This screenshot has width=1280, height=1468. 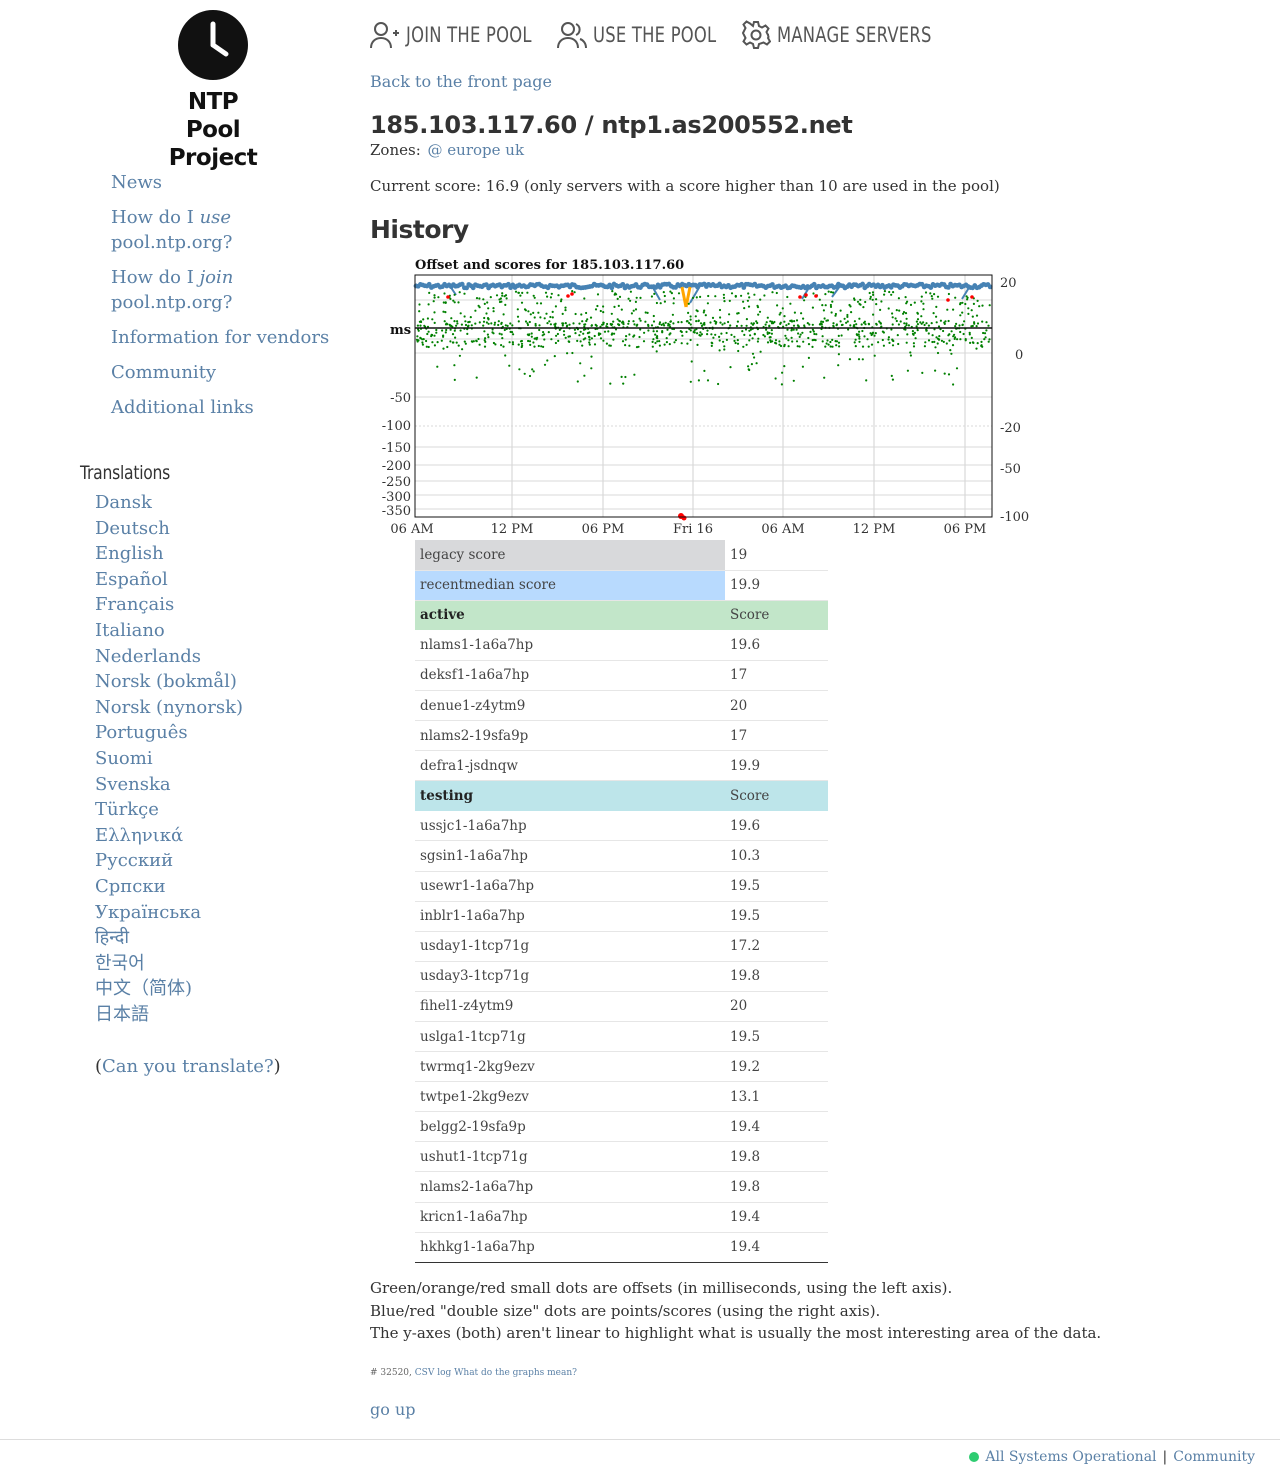 What do you see at coordinates (433, 1373) in the screenshot?
I see `csv-log-link: CSV log` at bounding box center [433, 1373].